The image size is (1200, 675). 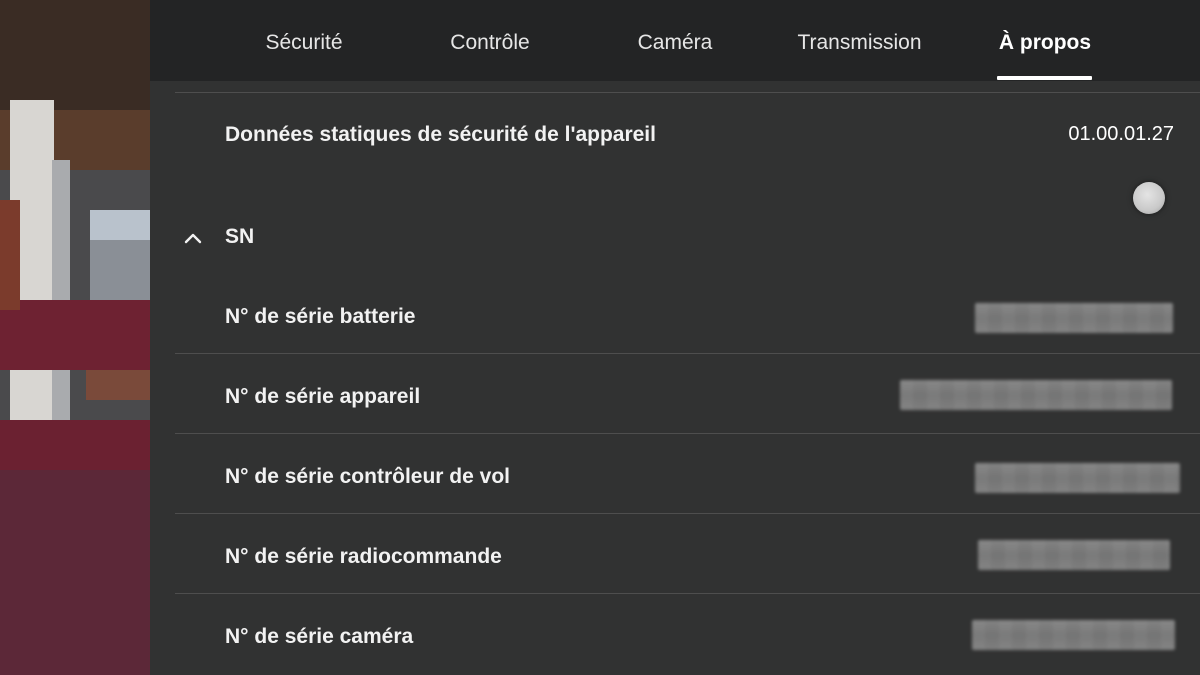 I want to click on sn-aircraft-label: N° de série appareil, so click(x=323, y=396).